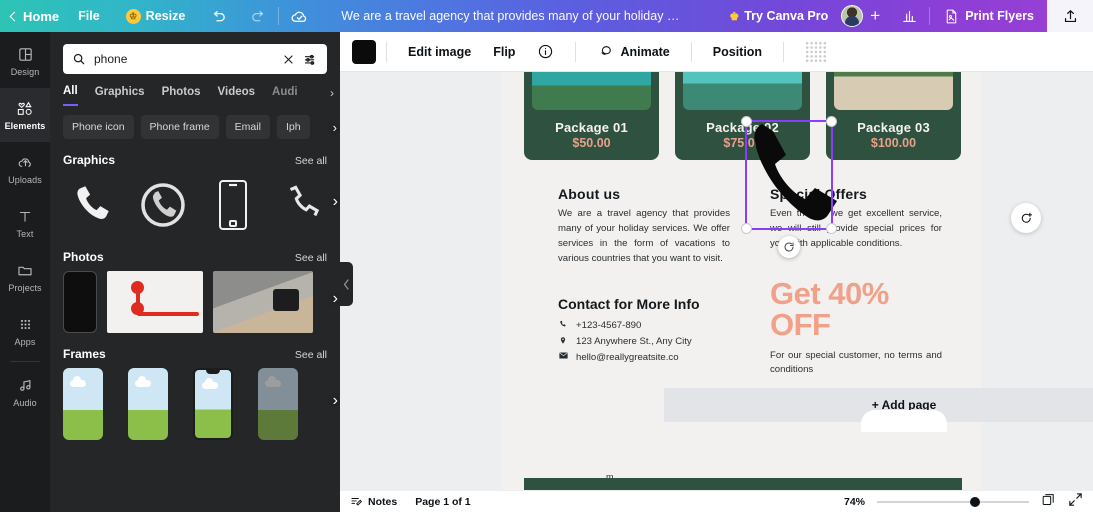 The height and width of the screenshot is (512, 1093). What do you see at coordinates (816, 52) in the screenshot?
I see `transparency-button` at bounding box center [816, 52].